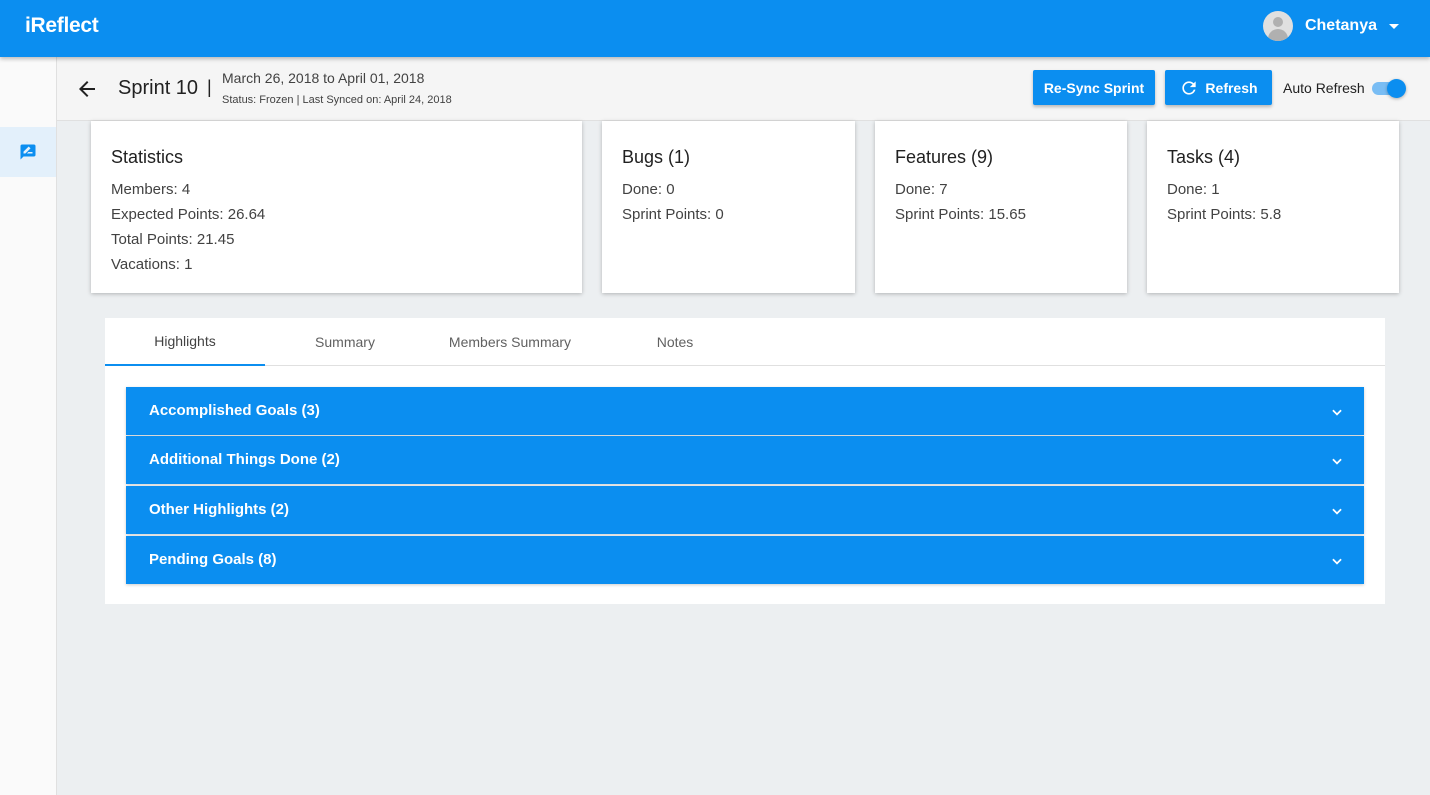 This screenshot has height=795, width=1430. What do you see at coordinates (188, 214) in the screenshot?
I see `expected-points: Expected Points: 26.64` at bounding box center [188, 214].